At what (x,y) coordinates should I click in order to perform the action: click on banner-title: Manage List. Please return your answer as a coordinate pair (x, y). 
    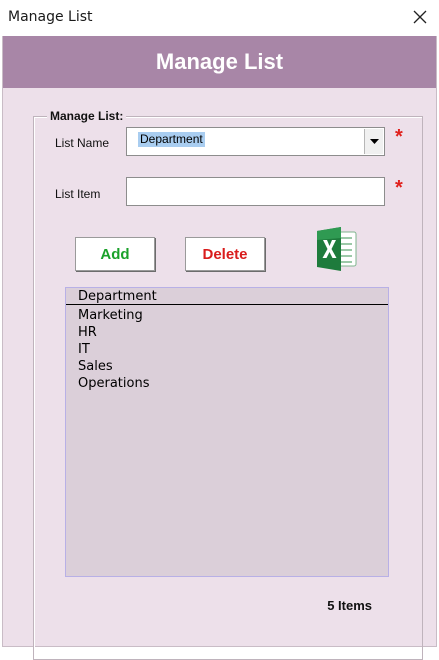
    Looking at the image, I should click on (219, 61).